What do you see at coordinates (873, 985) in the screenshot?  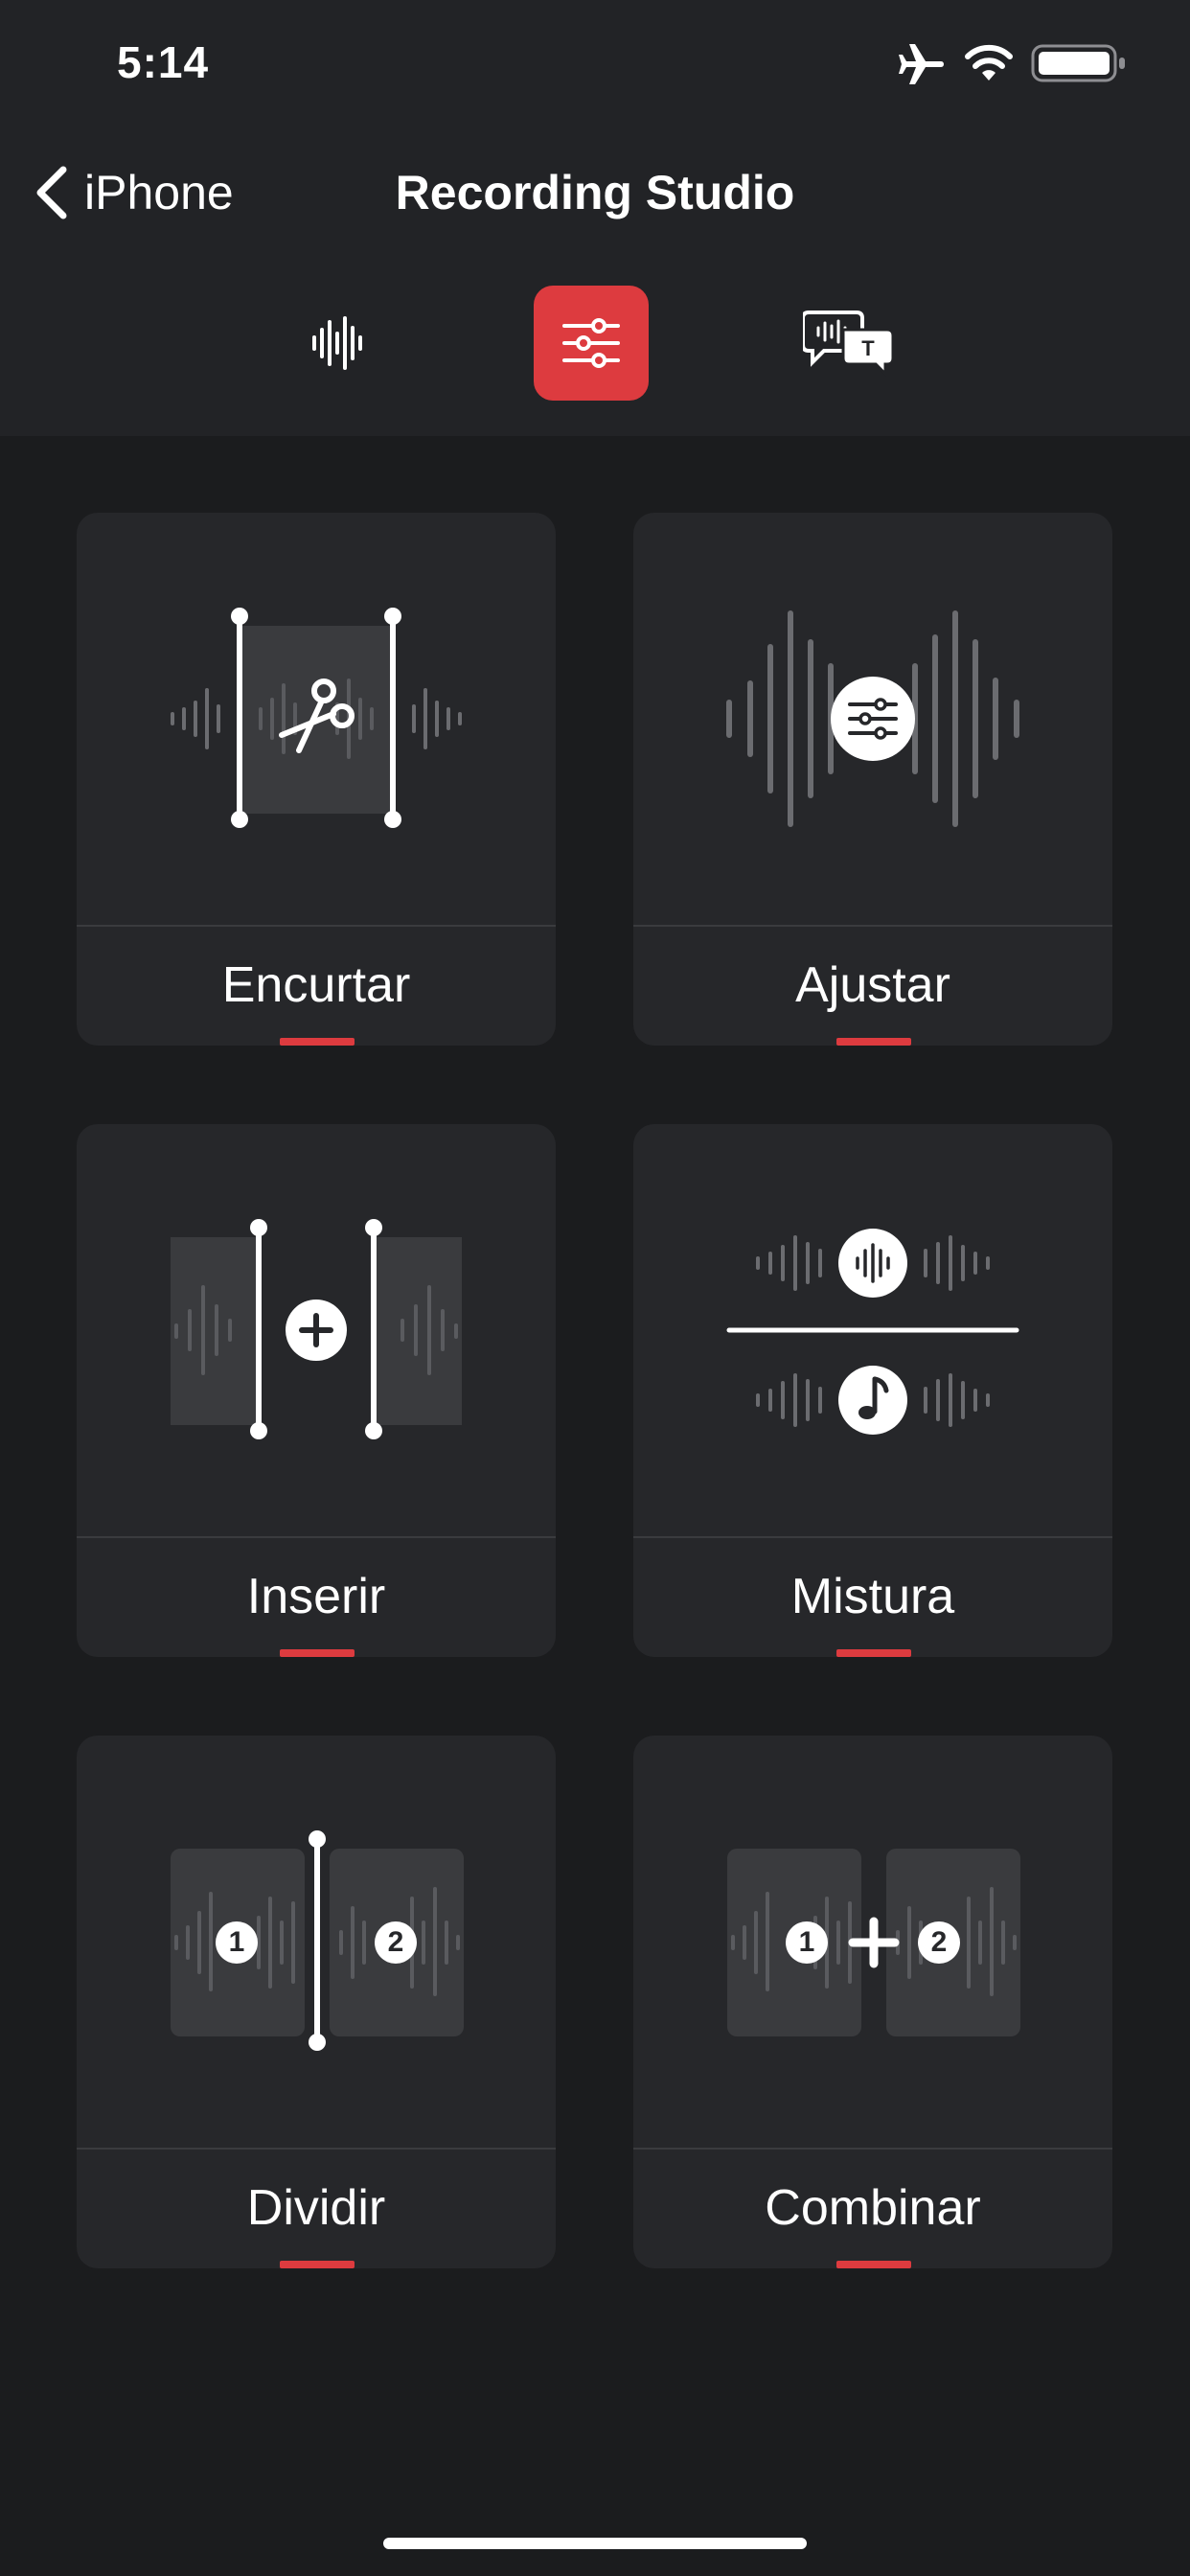 I see `tool-label: Ajustar` at bounding box center [873, 985].